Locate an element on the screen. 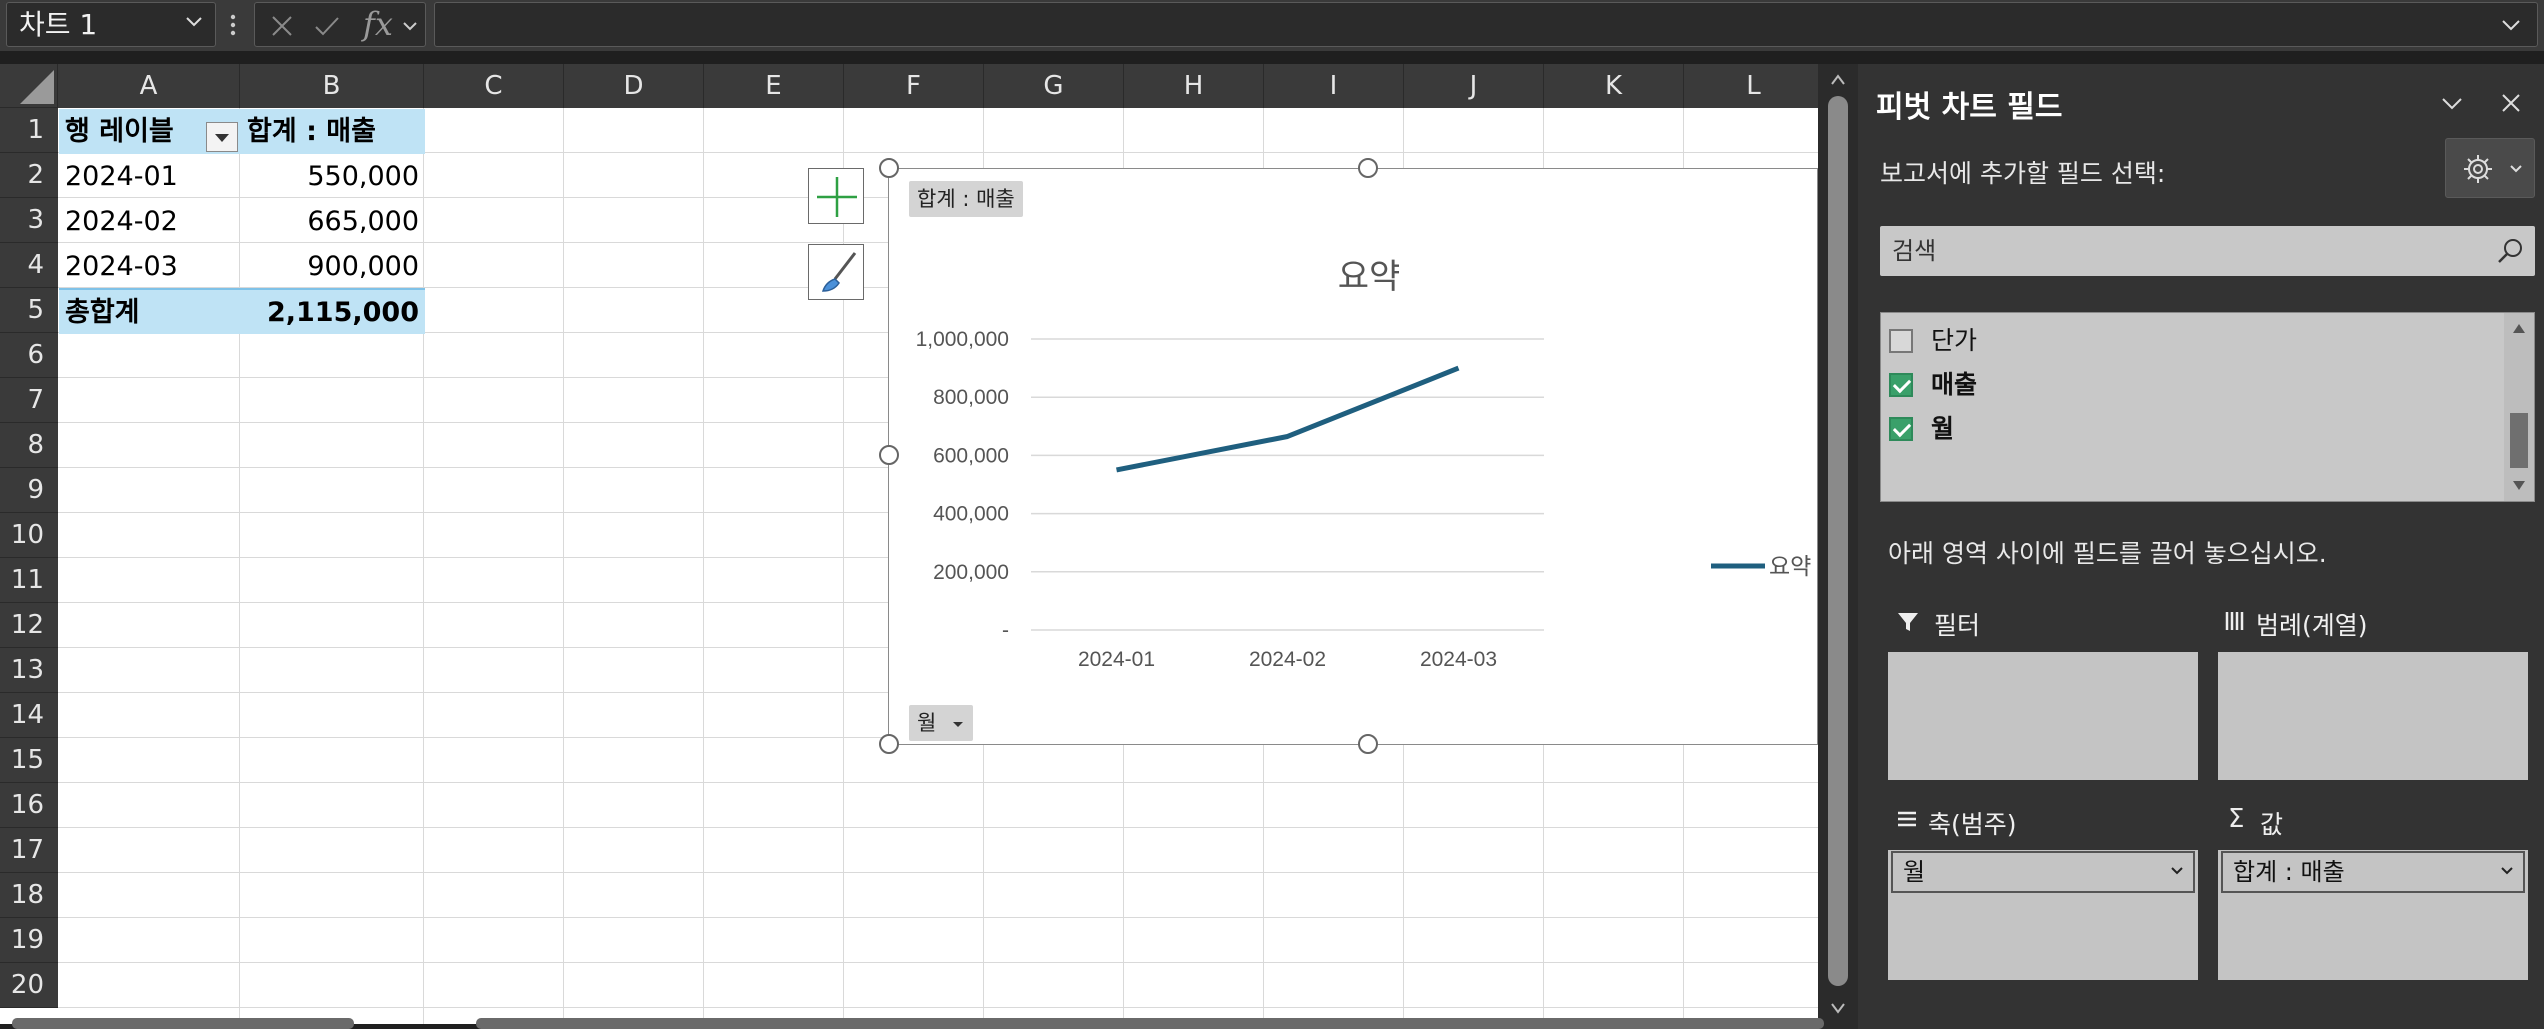 Image resolution: width=2544 pixels, height=1029 pixels. close-icon is located at coordinates (2511, 103).